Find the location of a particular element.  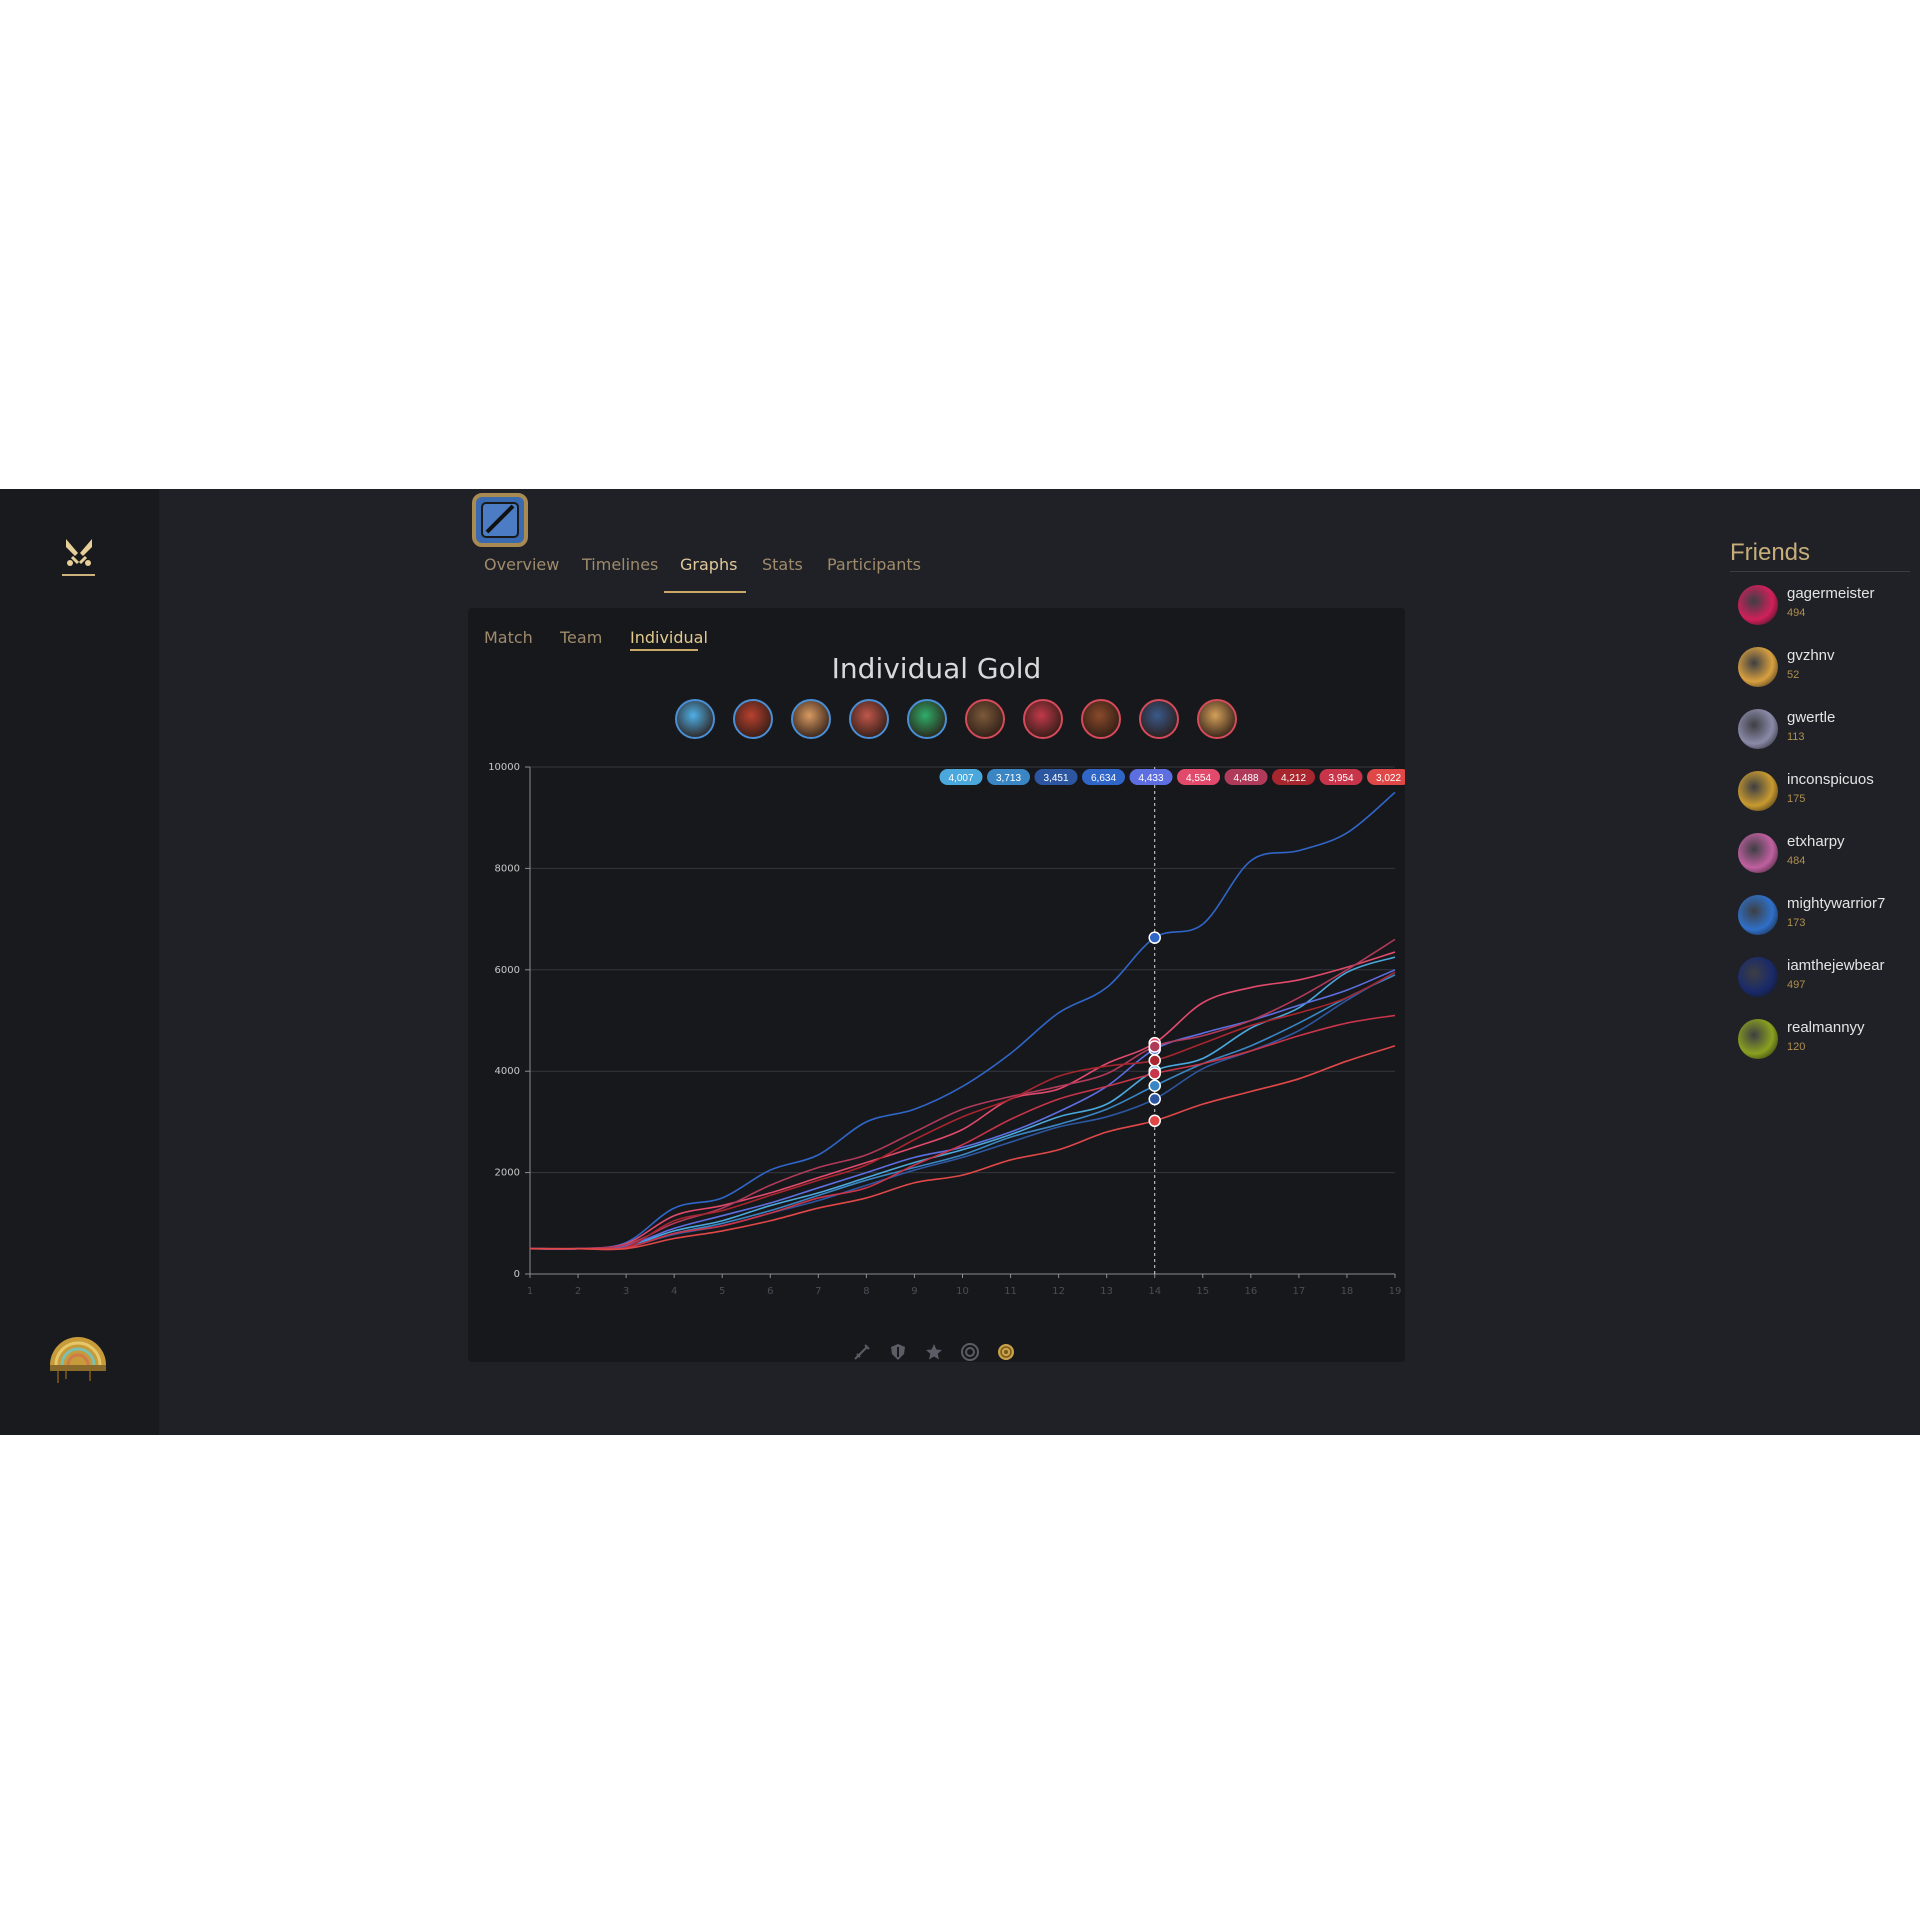

y-tick-label: 4000 is located at coordinates (507, 1071).